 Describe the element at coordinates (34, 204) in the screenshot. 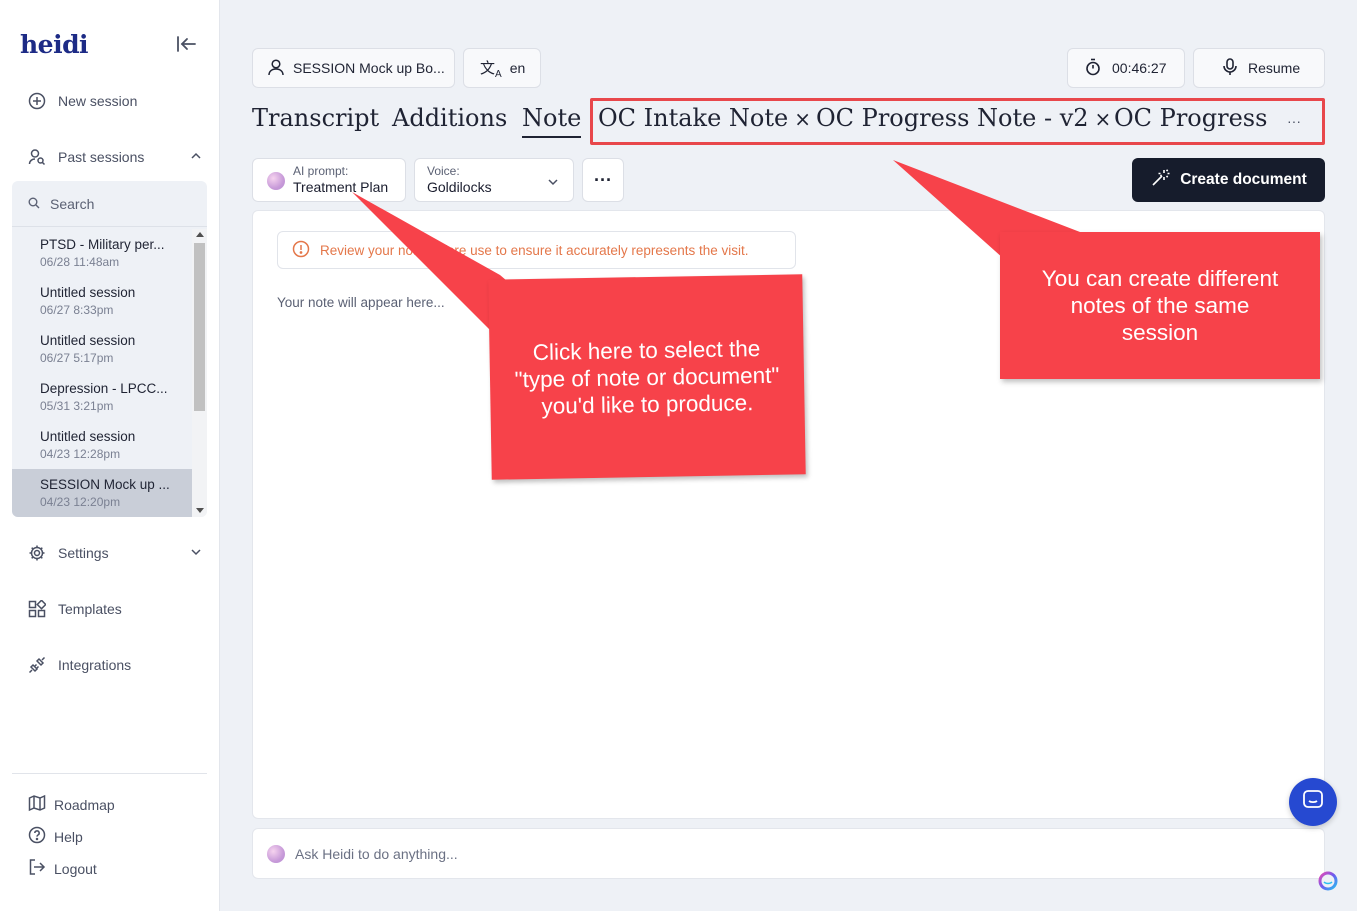

I see `search-icon` at that location.